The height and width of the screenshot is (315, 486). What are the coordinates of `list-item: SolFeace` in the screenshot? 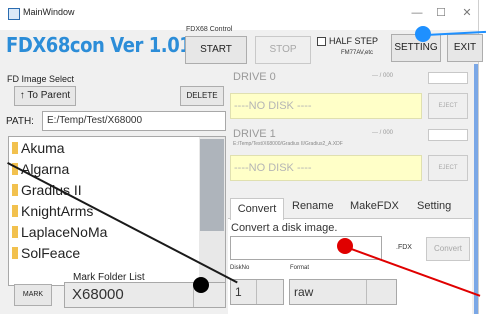 It's located at (46, 255).